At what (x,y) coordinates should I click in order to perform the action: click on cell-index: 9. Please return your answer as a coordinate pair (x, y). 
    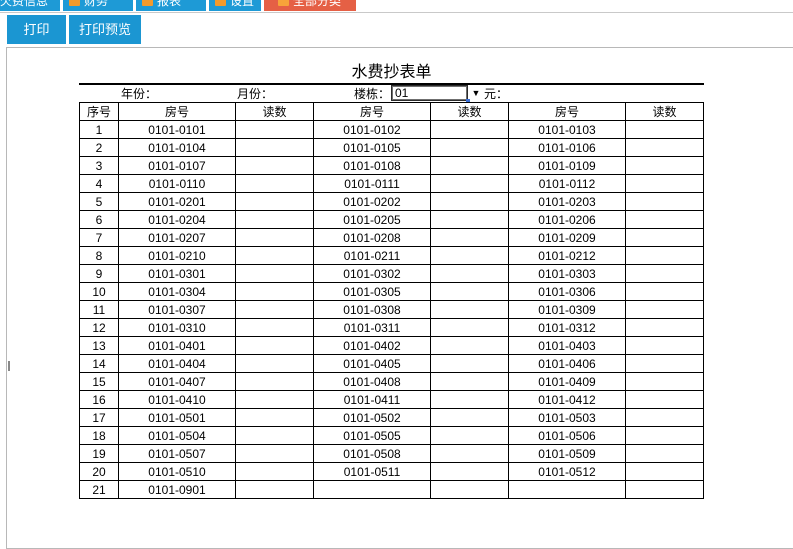
    Looking at the image, I should click on (99, 273).